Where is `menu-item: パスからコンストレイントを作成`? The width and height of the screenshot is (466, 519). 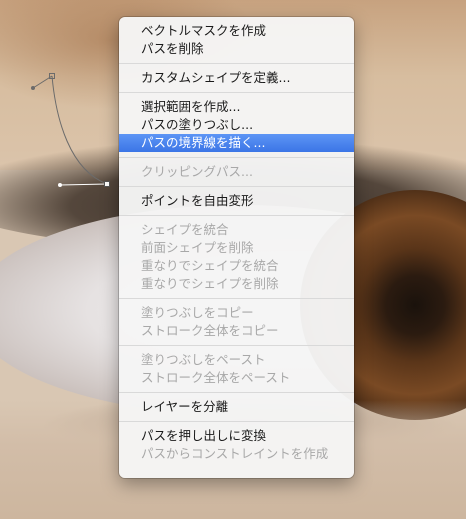 menu-item: パスからコンストレイントを作成 is located at coordinates (235, 453).